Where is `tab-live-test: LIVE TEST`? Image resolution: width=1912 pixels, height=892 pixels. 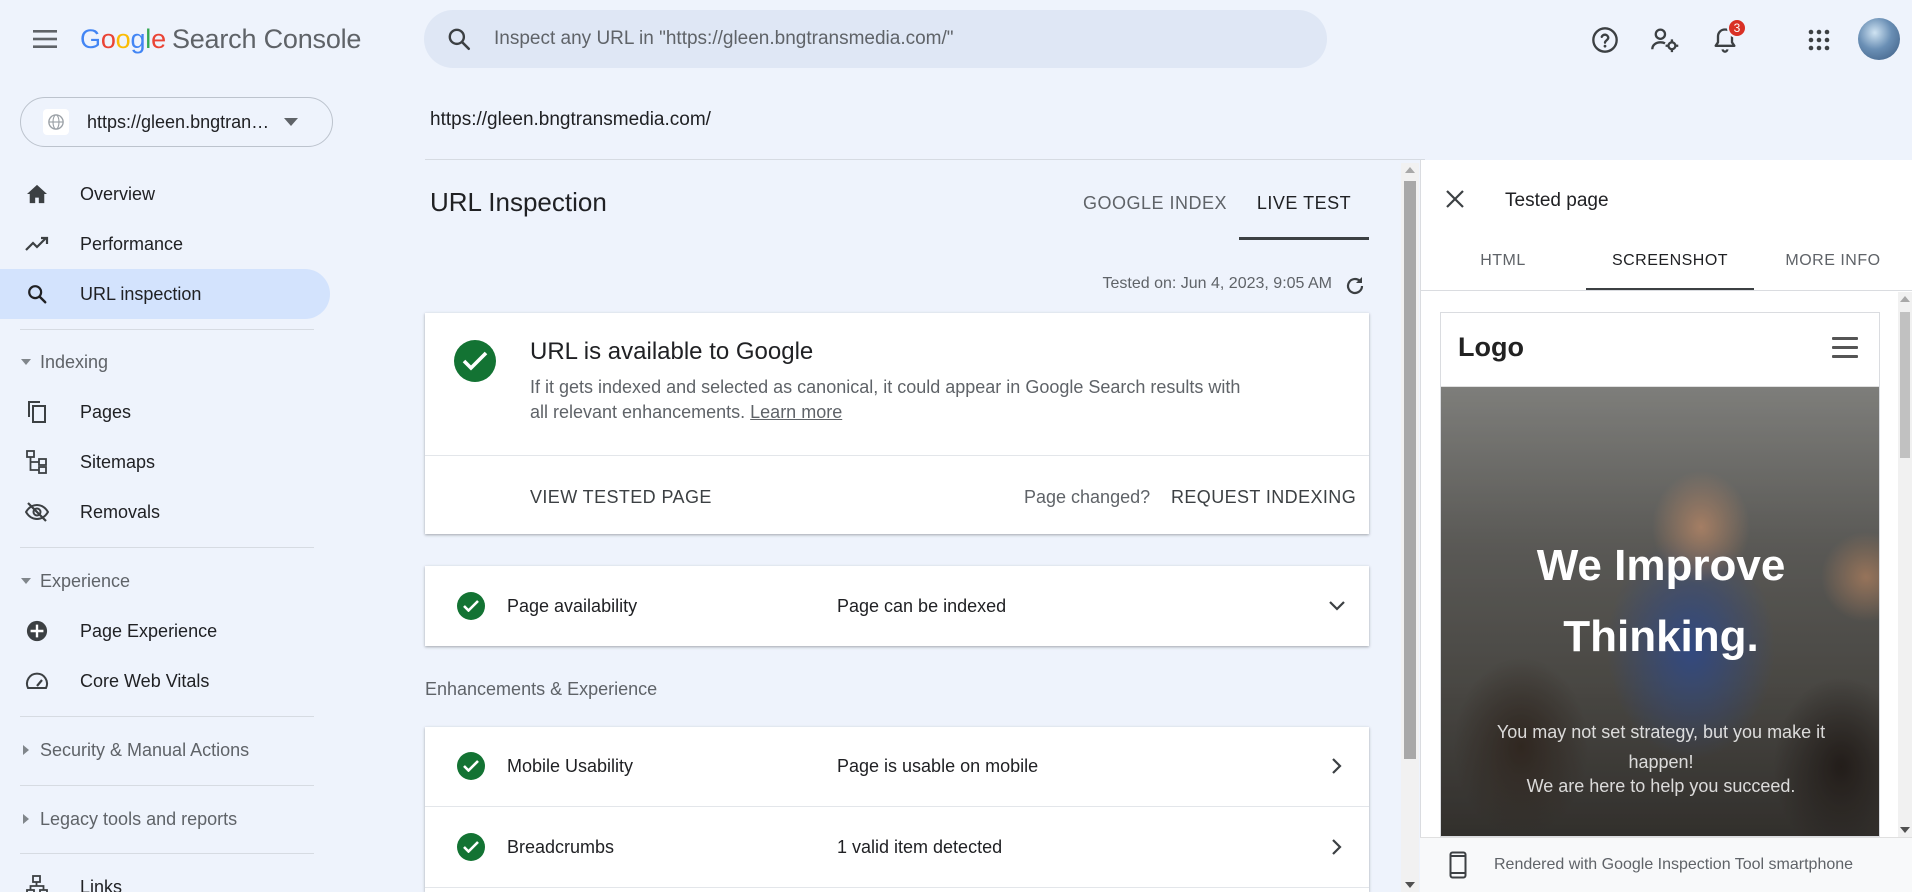
tab-live-test: LIVE TEST is located at coordinates (1304, 212).